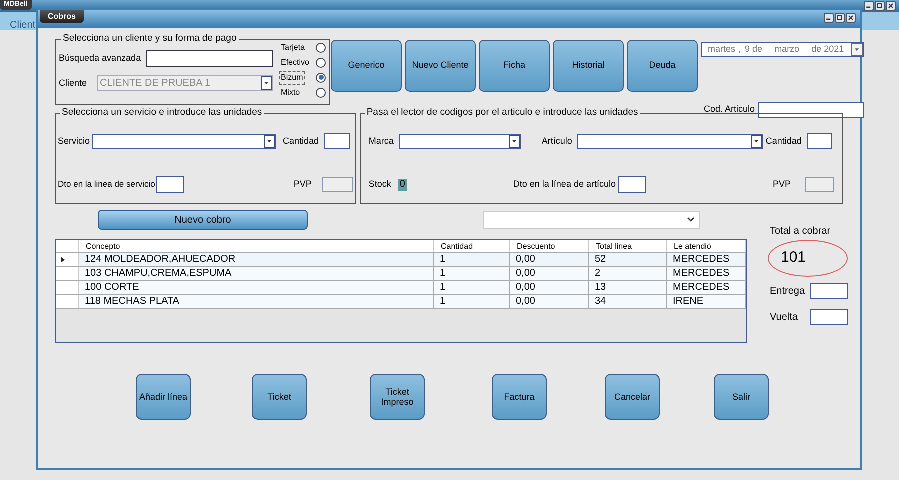  What do you see at coordinates (440, 66) in the screenshot?
I see `toolbar-button: Nuevo Cliente` at bounding box center [440, 66].